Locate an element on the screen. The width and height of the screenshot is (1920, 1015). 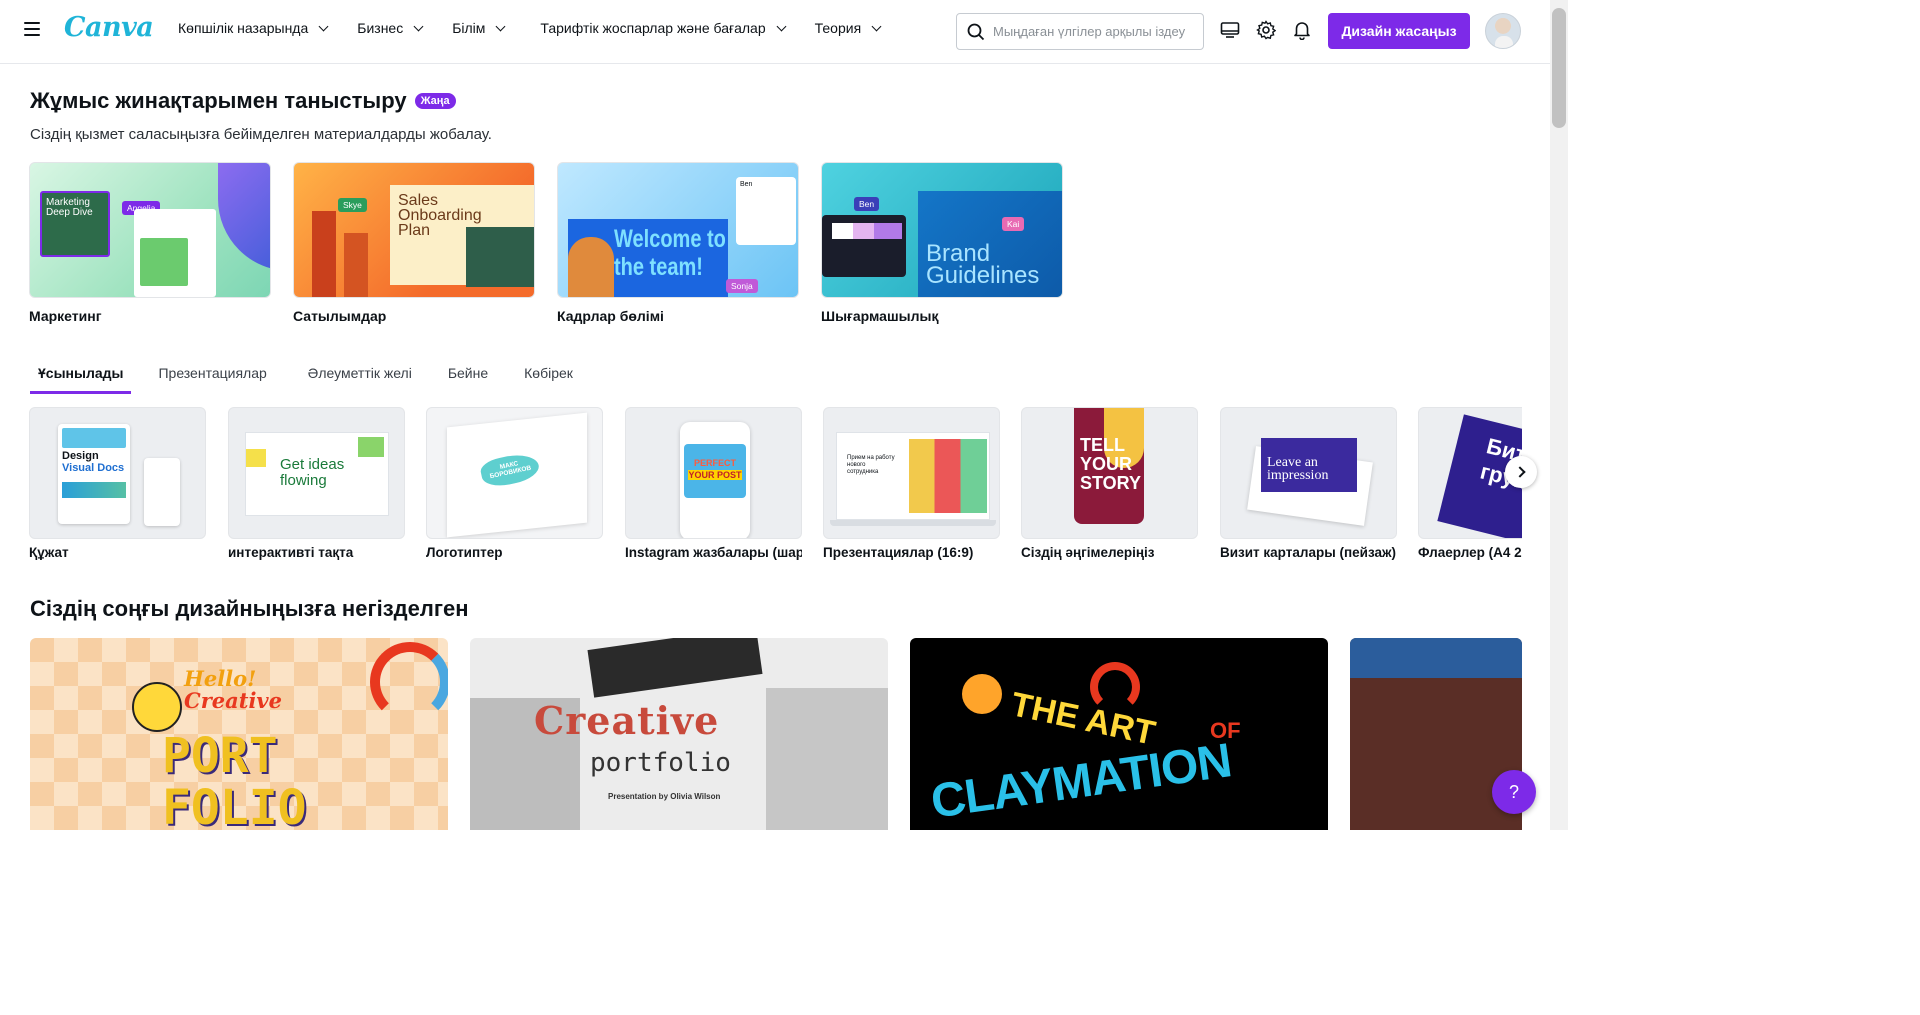
kit-card-creative: Ben Brand Guidelines Kai Шығармашылық is located at coordinates (942, 243).